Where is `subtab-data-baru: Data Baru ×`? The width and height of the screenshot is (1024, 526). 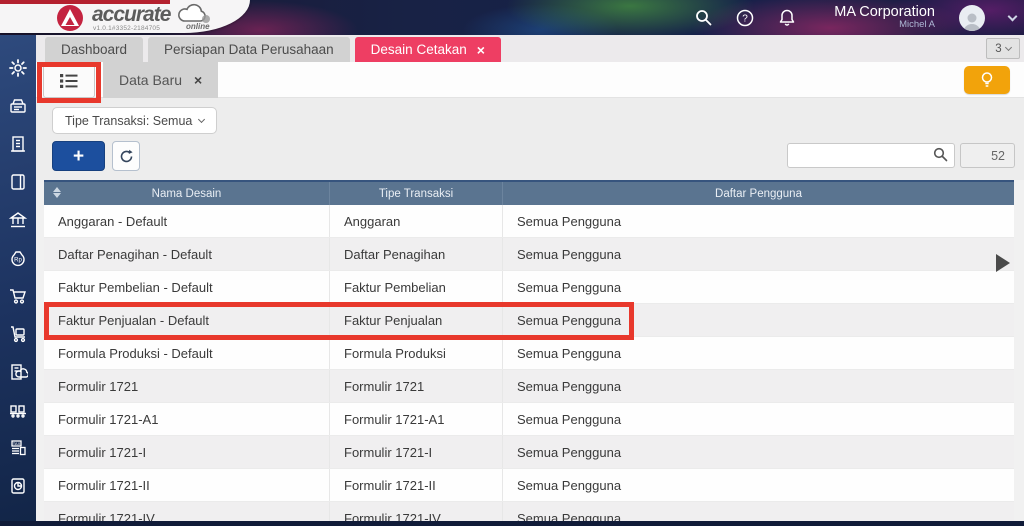
subtab-data-baru: Data Baru × is located at coordinates (161, 80).